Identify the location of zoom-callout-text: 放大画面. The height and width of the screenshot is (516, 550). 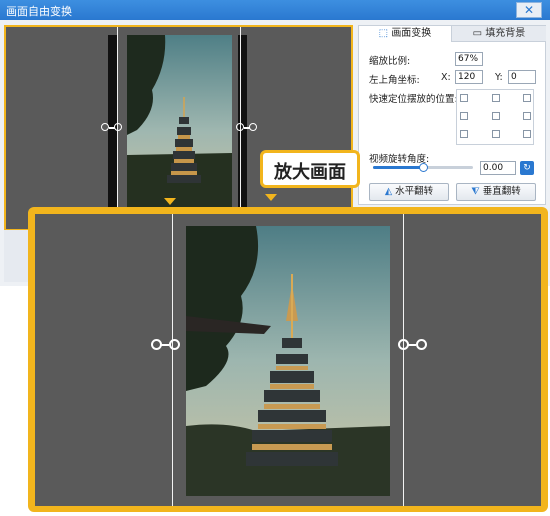
(310, 172).